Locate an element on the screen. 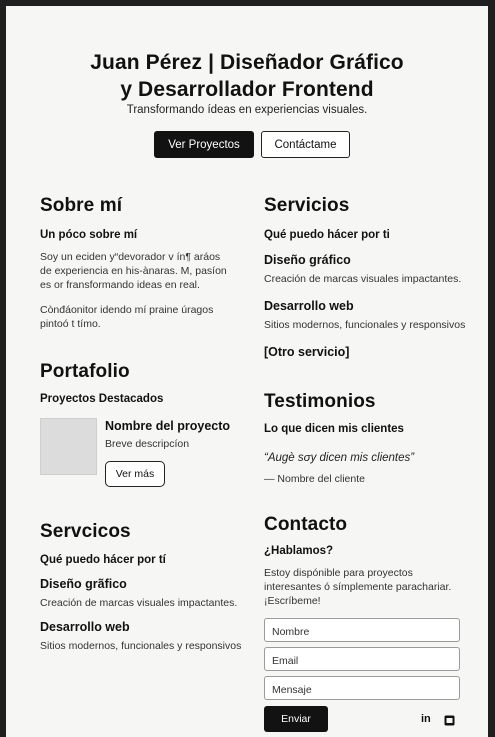 The image size is (495, 737). contact-text-line-2: interesantes ó símplemente parachariar. is located at coordinates (358, 587).